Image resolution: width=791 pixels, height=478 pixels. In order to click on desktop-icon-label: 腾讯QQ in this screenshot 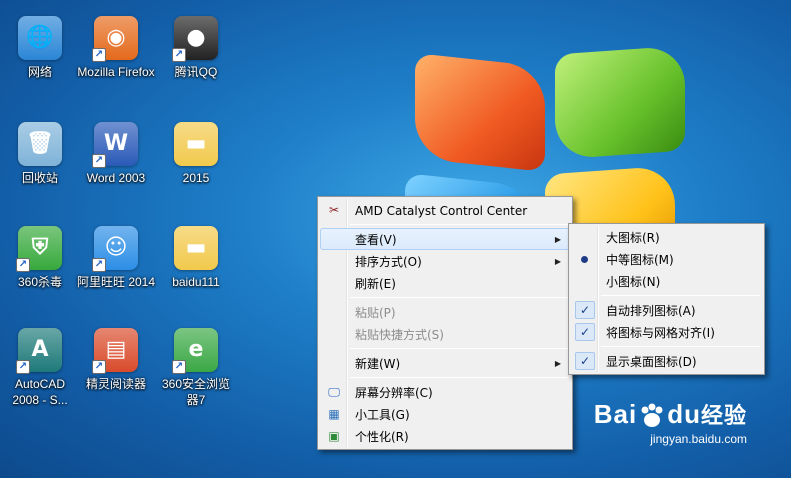, I will do `click(196, 72)`.